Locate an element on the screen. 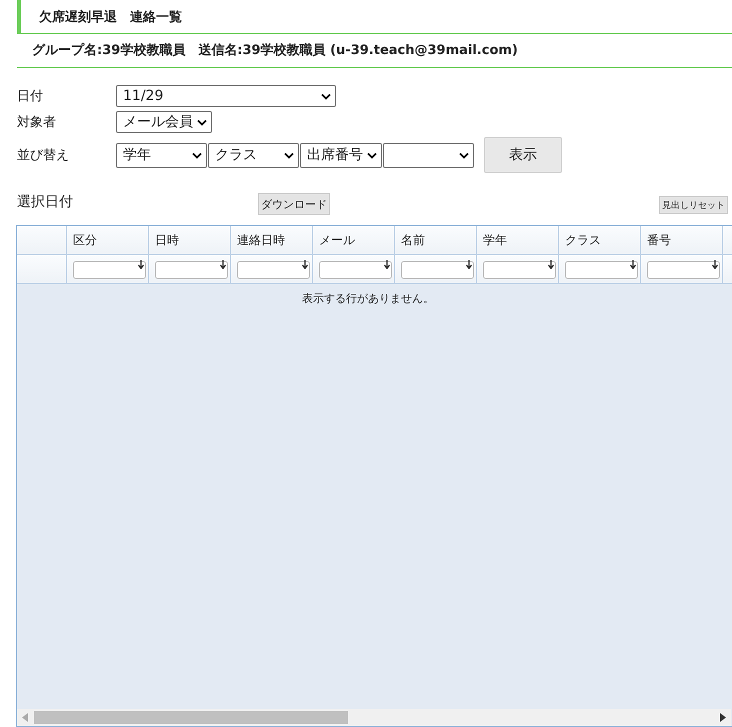  column-header: クラス is located at coordinates (600, 240).